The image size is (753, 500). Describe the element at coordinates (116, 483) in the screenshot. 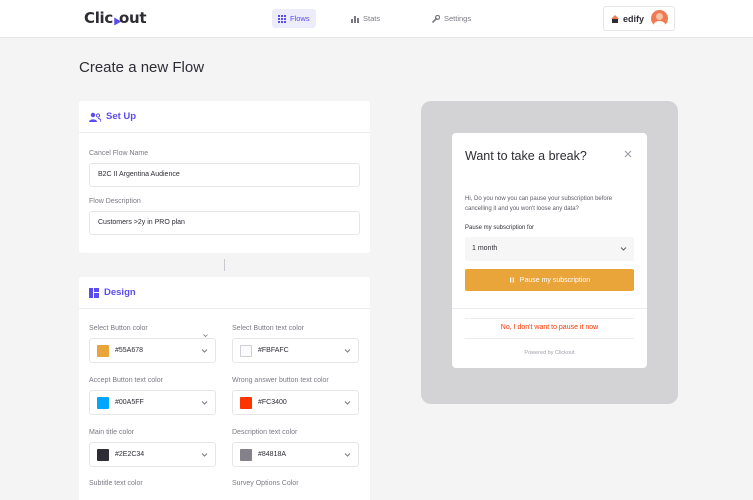

I see `subtitle-text-color-label: Subtitle text color` at that location.